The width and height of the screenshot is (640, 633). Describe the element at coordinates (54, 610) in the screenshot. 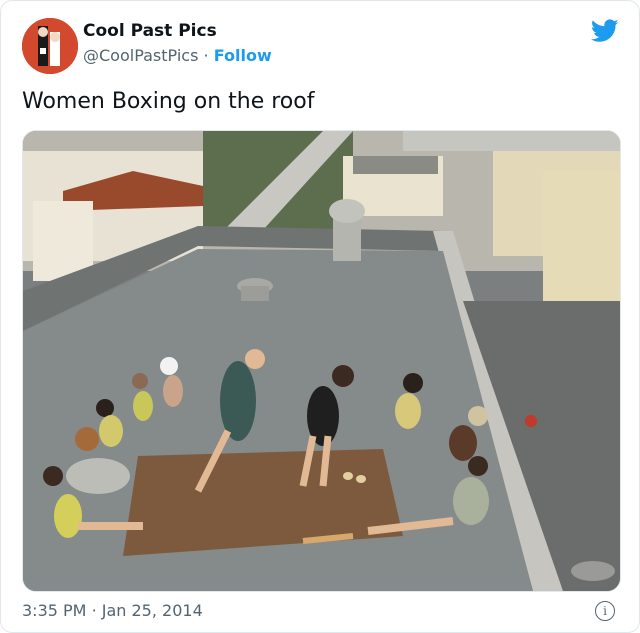

I see `tweet-time: 3:35 PM` at that location.